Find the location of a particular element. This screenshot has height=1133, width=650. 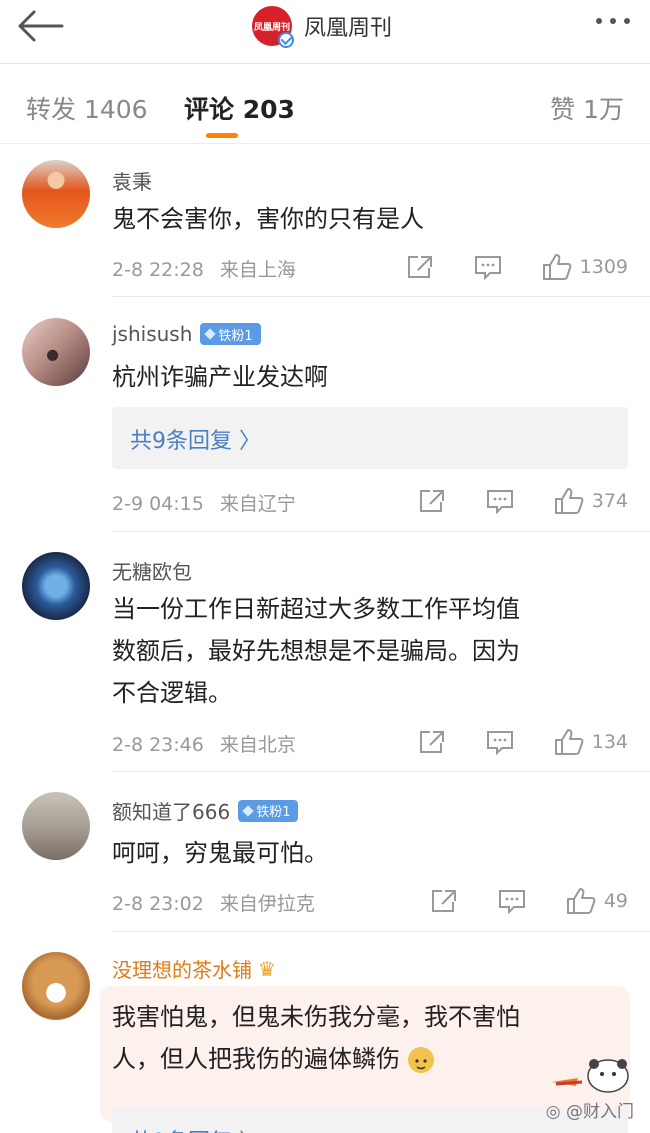

comment-time: 2-9 04:15 is located at coordinates (158, 504).